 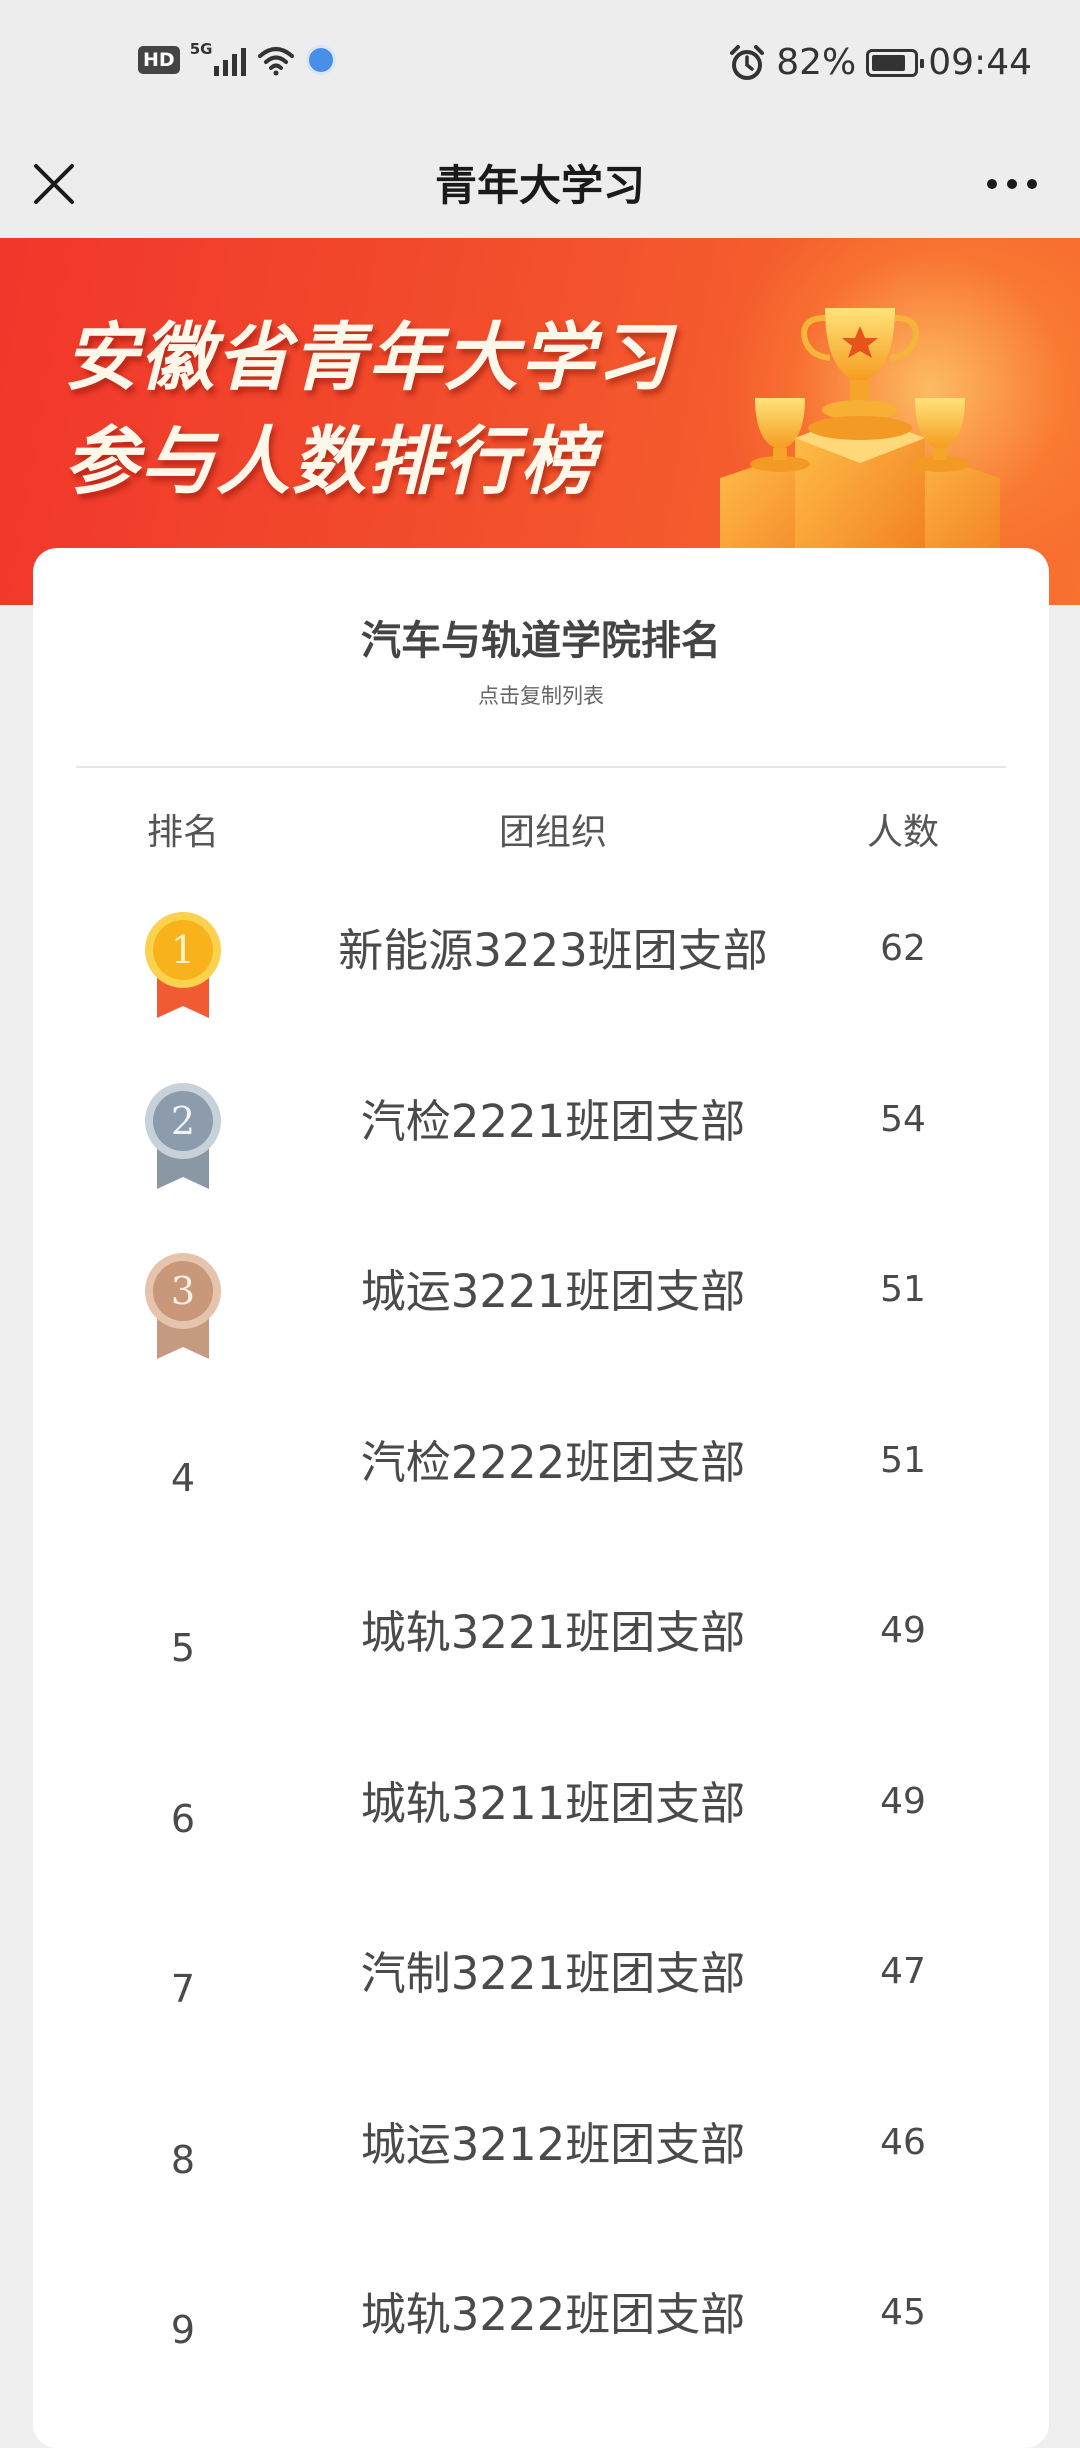 What do you see at coordinates (183, 2159) in the screenshot?
I see `rank-number: 8` at bounding box center [183, 2159].